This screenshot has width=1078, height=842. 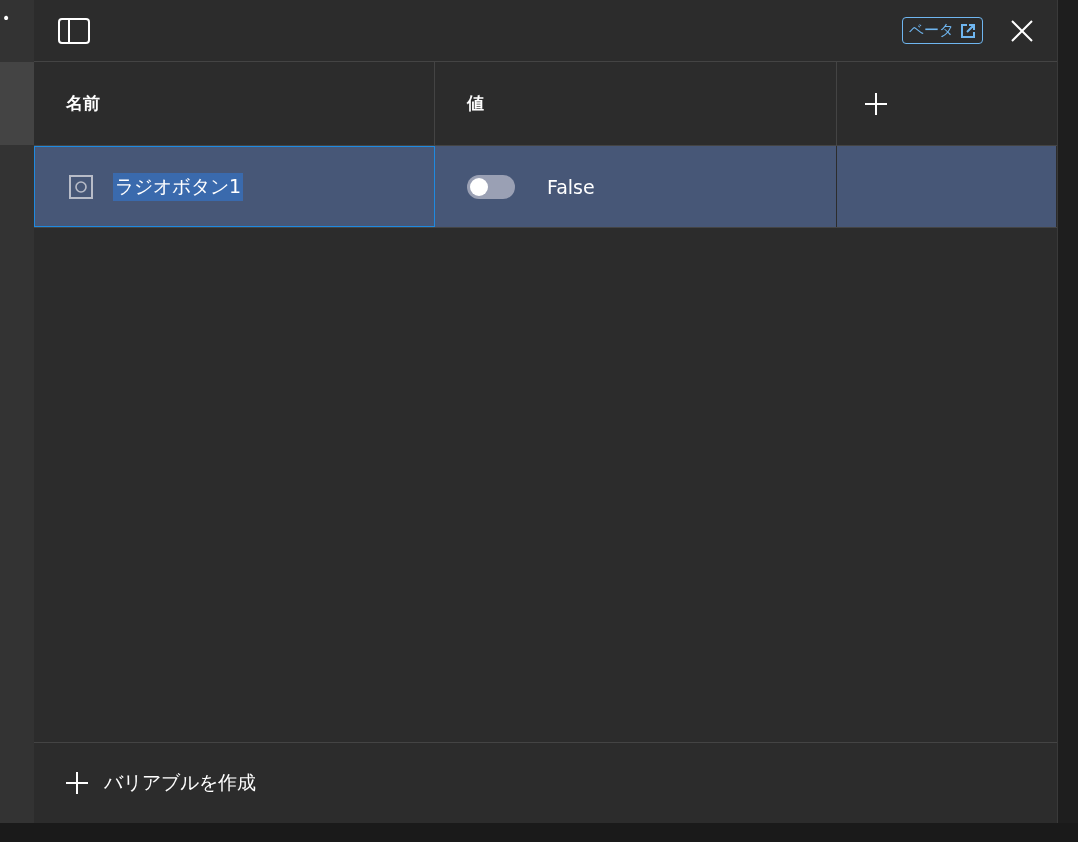 I want to click on name-cell: ラジオボタン1, so click(x=234, y=186).